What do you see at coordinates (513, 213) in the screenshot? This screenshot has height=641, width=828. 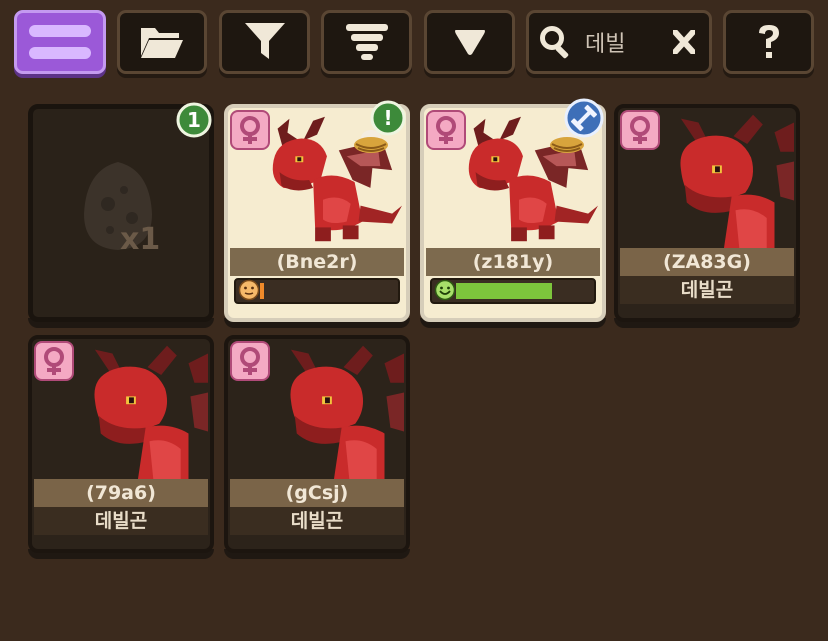 I see `dragon-card: (z181y)` at bounding box center [513, 213].